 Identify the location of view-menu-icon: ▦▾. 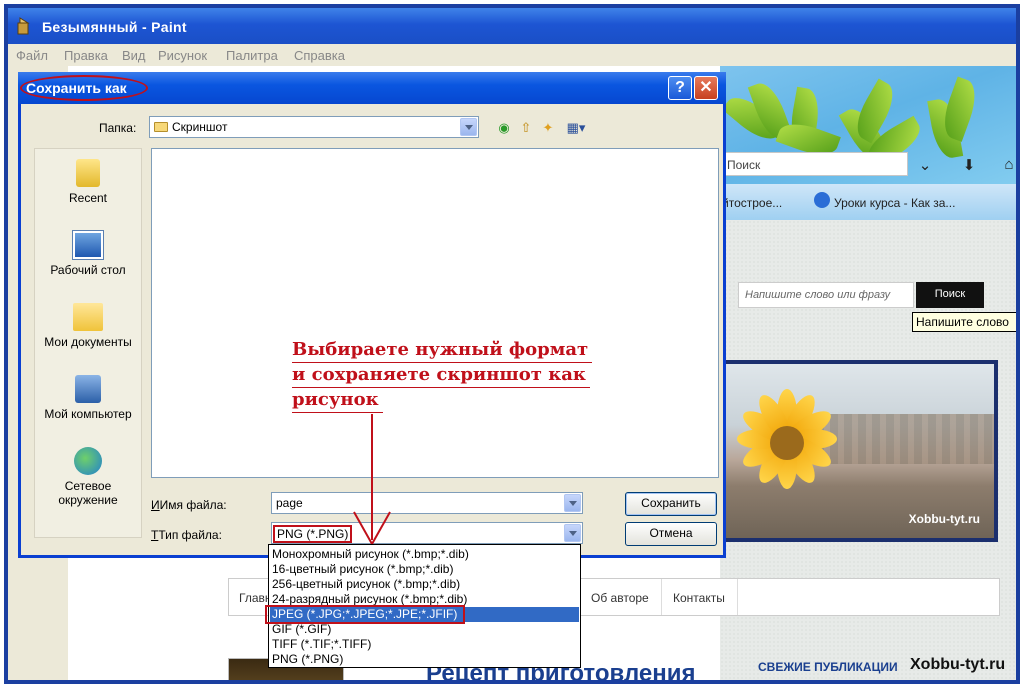
(576, 129).